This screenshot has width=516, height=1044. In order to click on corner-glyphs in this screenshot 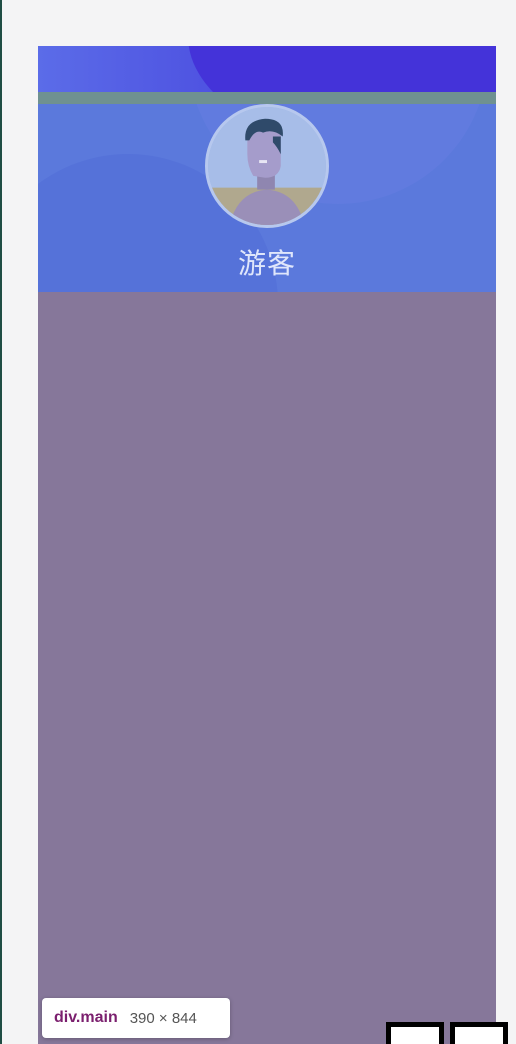, I will do `click(450, 1030)`.